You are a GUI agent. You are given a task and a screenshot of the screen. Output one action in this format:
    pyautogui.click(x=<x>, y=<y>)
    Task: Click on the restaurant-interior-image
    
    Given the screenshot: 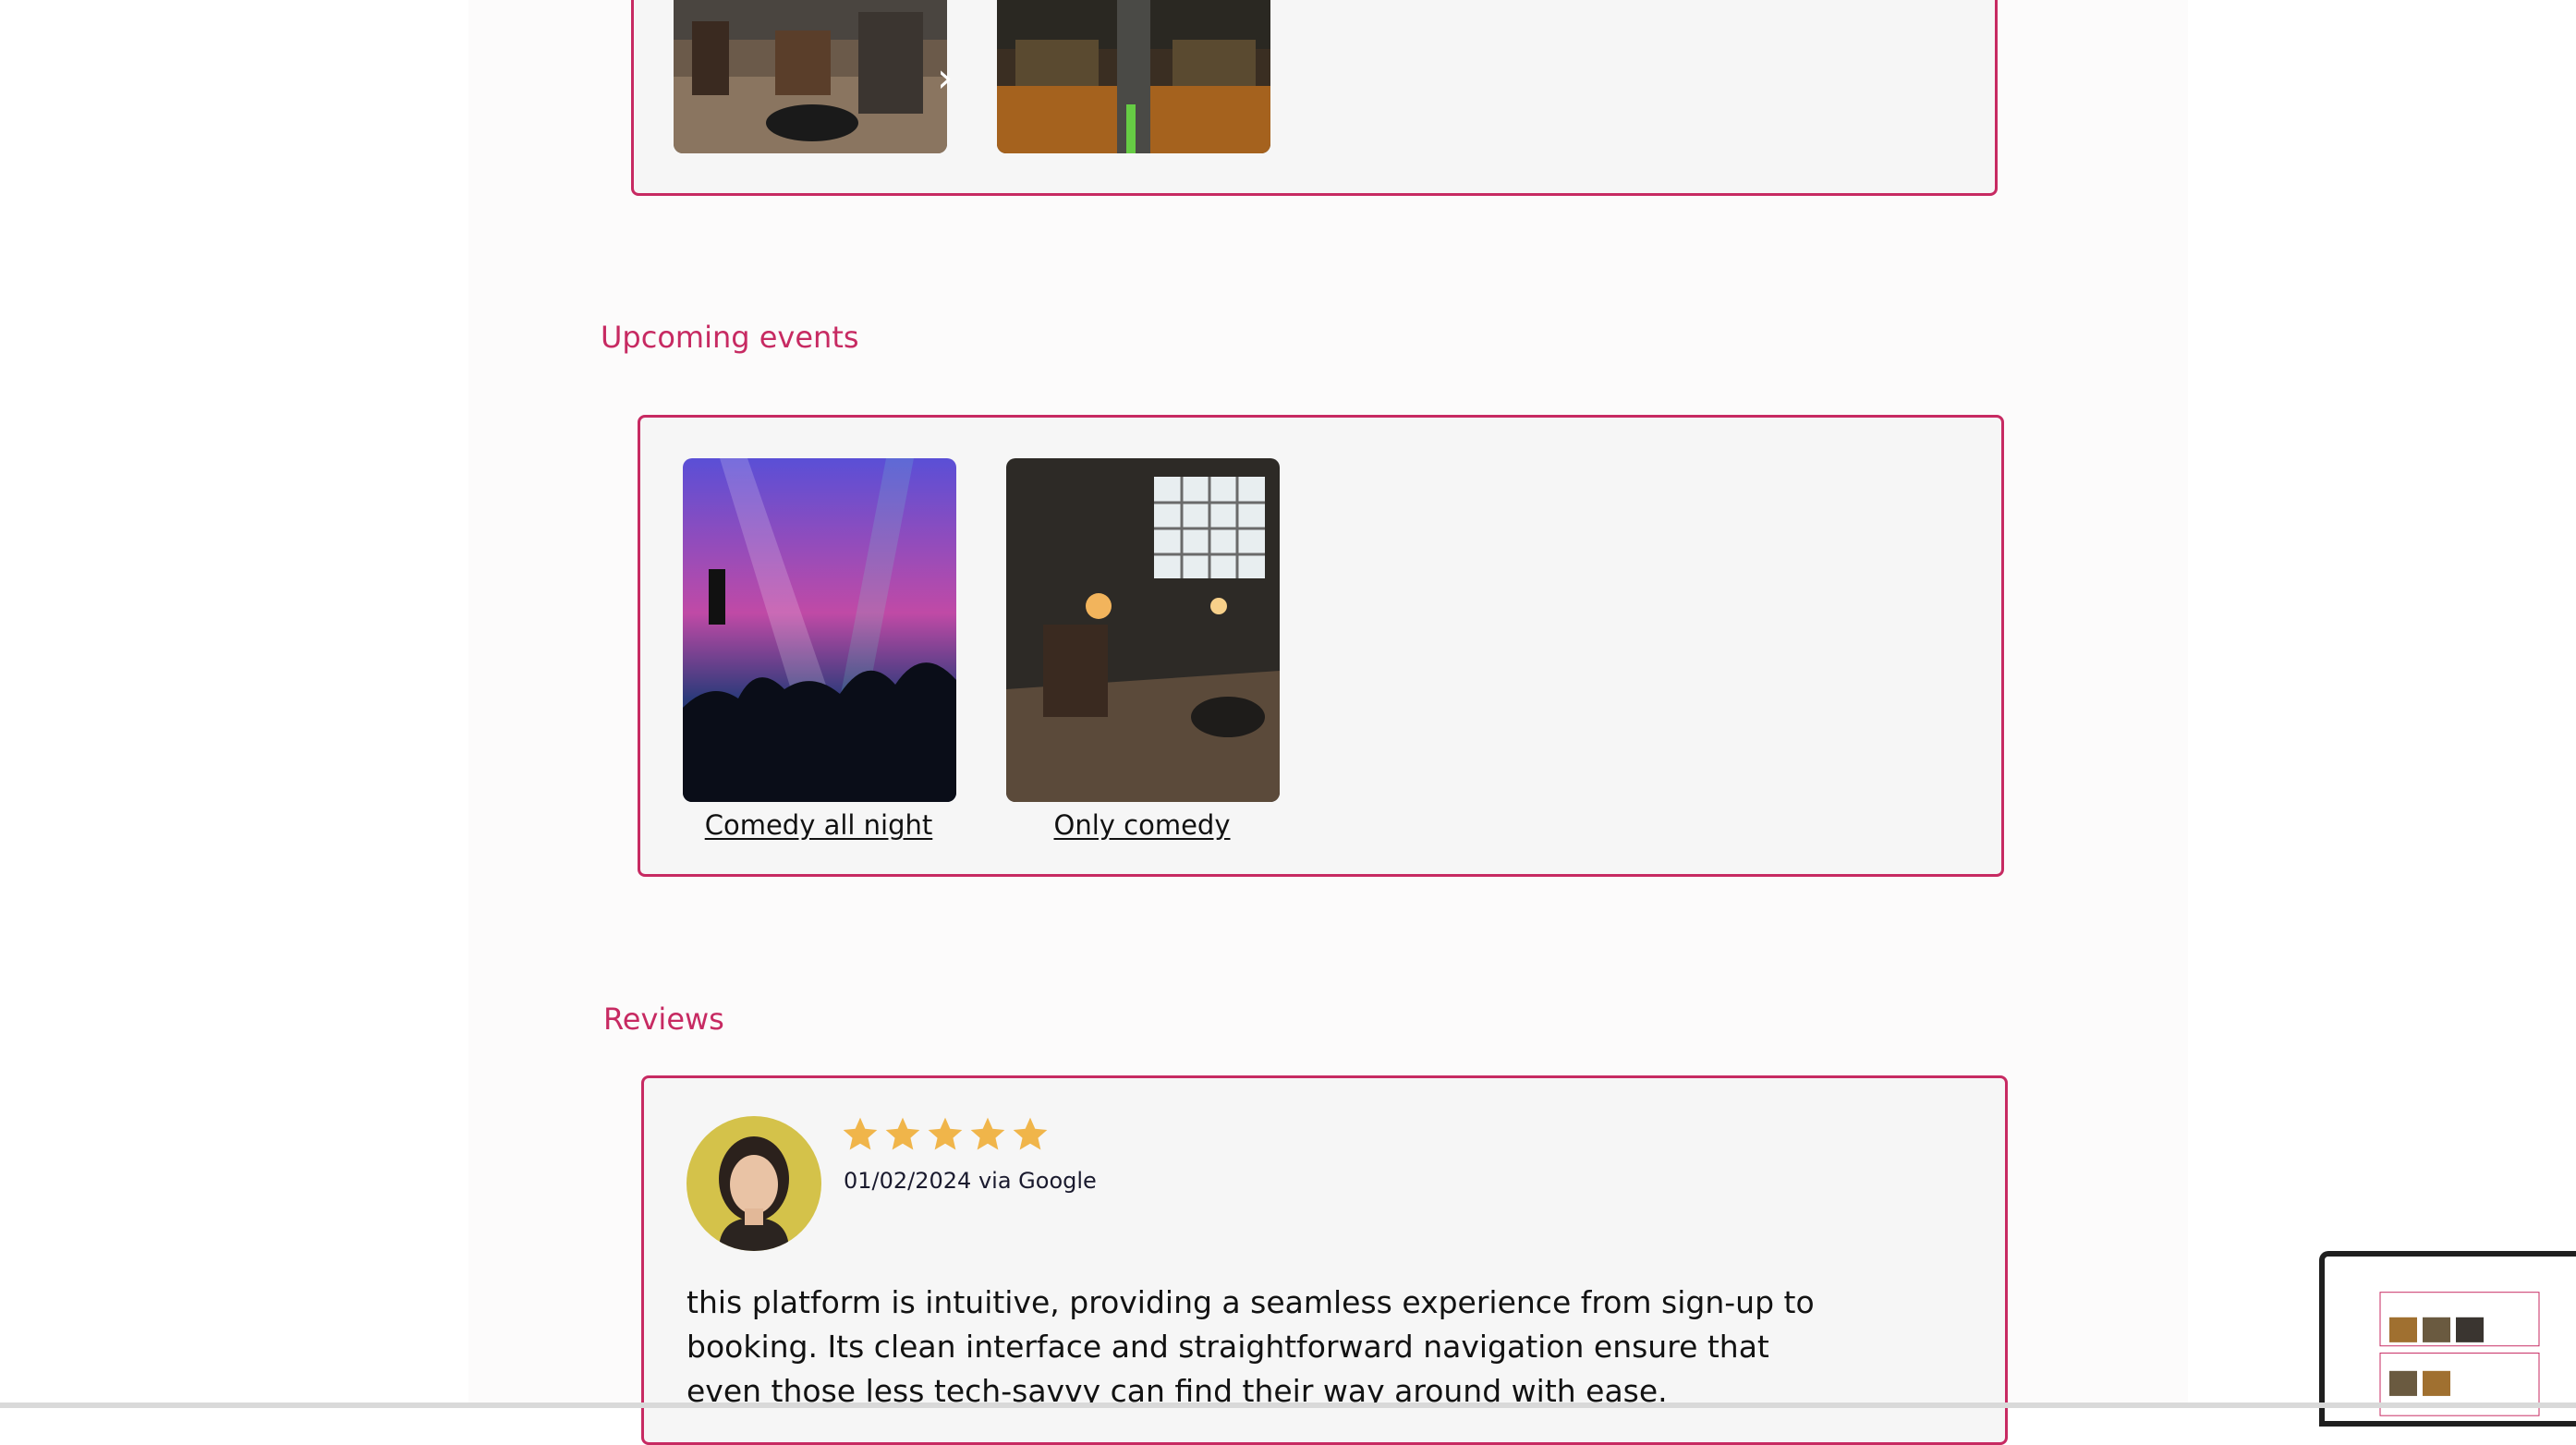 What is the action you would take?
    pyautogui.click(x=810, y=76)
    